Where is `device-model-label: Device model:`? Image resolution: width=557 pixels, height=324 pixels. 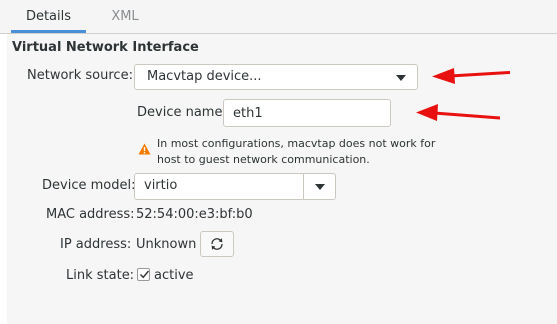 device-model-label: Device model: is located at coordinates (89, 185).